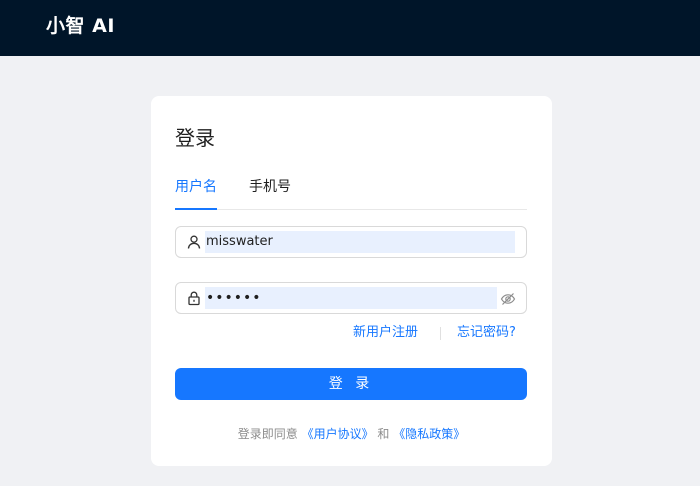 This screenshot has width=700, height=486. Describe the element at coordinates (269, 434) in the screenshot. I see `agreement-prefix: 登录即同意` at that location.